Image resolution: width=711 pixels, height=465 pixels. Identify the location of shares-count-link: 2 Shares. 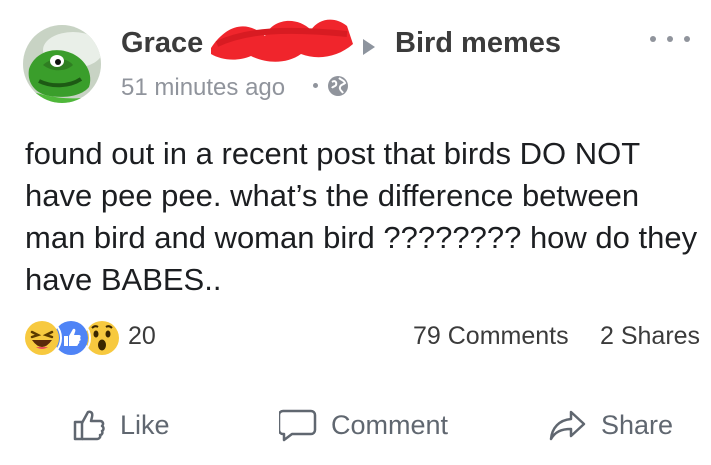
(650, 336).